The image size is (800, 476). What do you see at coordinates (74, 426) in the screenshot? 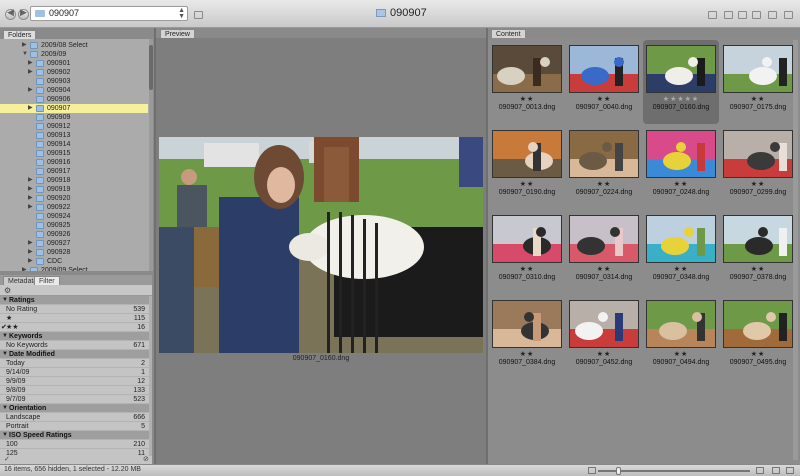
I see `filter-row: Portrait 5` at bounding box center [74, 426].